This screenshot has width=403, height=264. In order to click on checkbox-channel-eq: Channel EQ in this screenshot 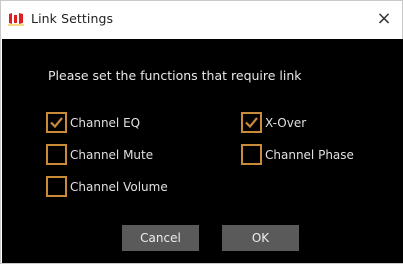, I will do `click(93, 122)`.